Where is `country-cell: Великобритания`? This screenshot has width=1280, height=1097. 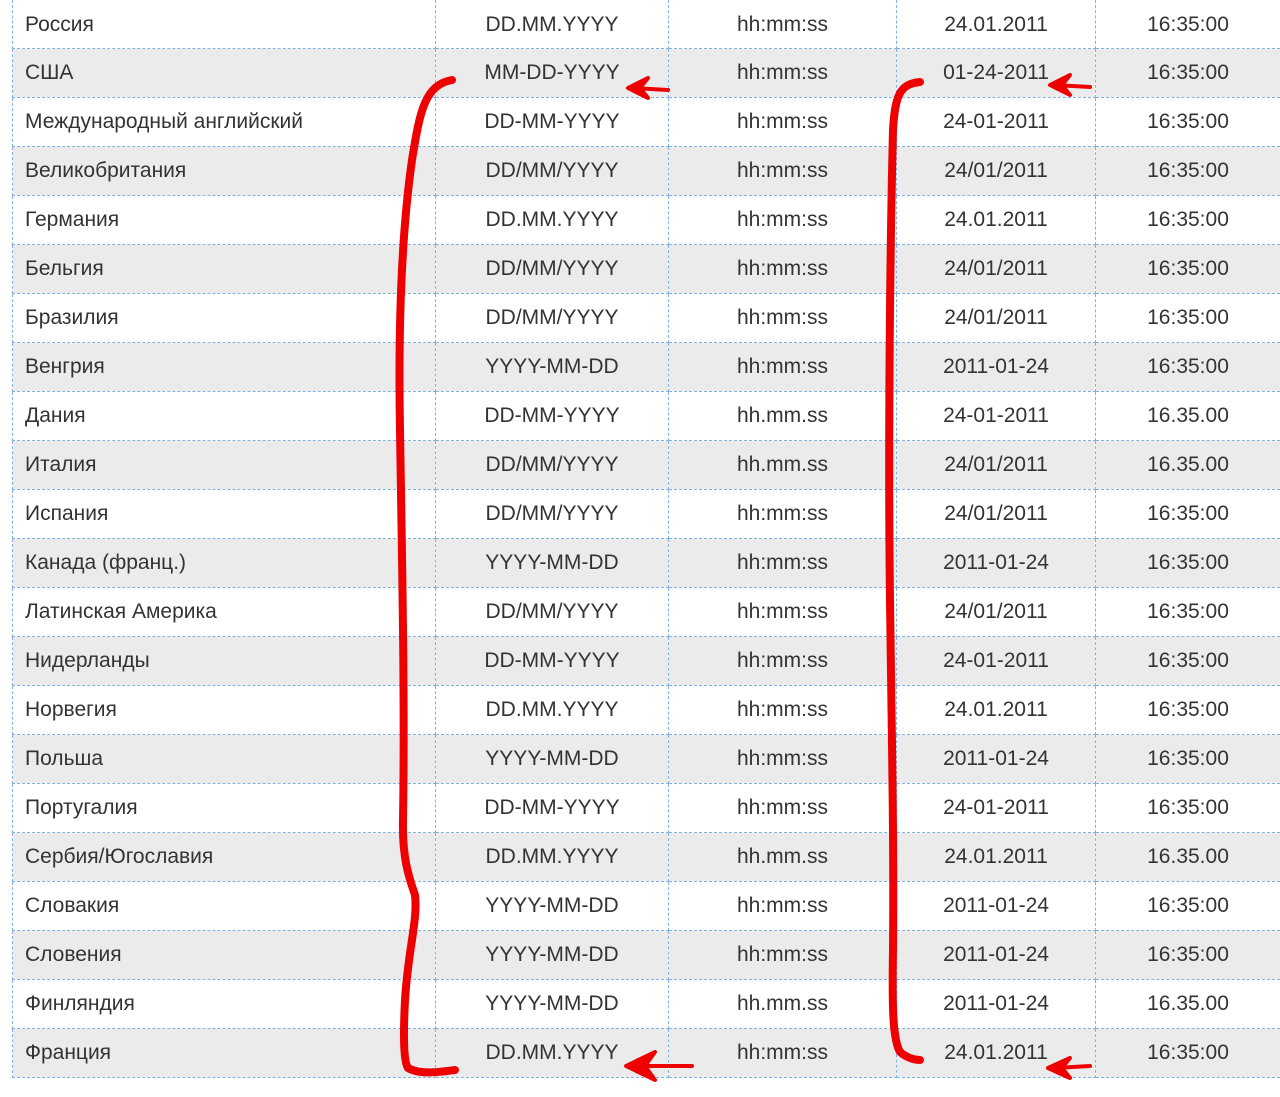 country-cell: Великобритания is located at coordinates (224, 171).